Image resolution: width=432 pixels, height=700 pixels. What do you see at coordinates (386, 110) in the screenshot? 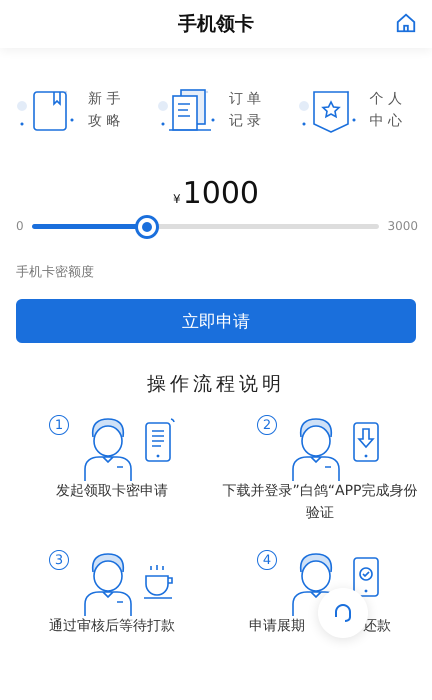
I see `shortcut-link: 个 人 中 心` at bounding box center [386, 110].